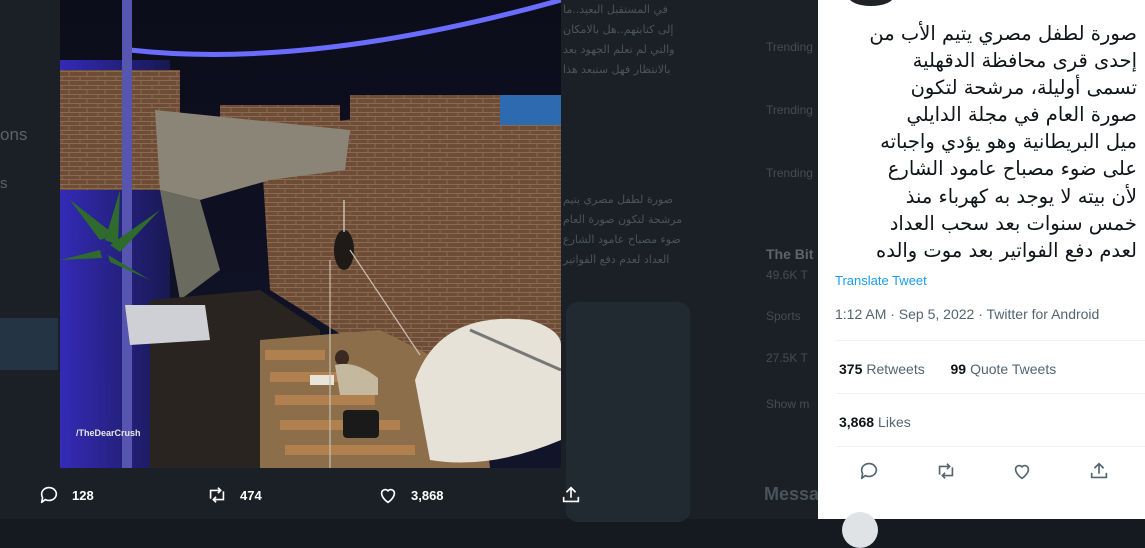 Image resolution: width=1145 pixels, height=548 pixels. I want to click on background-snippet-line: بالانتظار فهل ستبعد هذا, so click(617, 69).